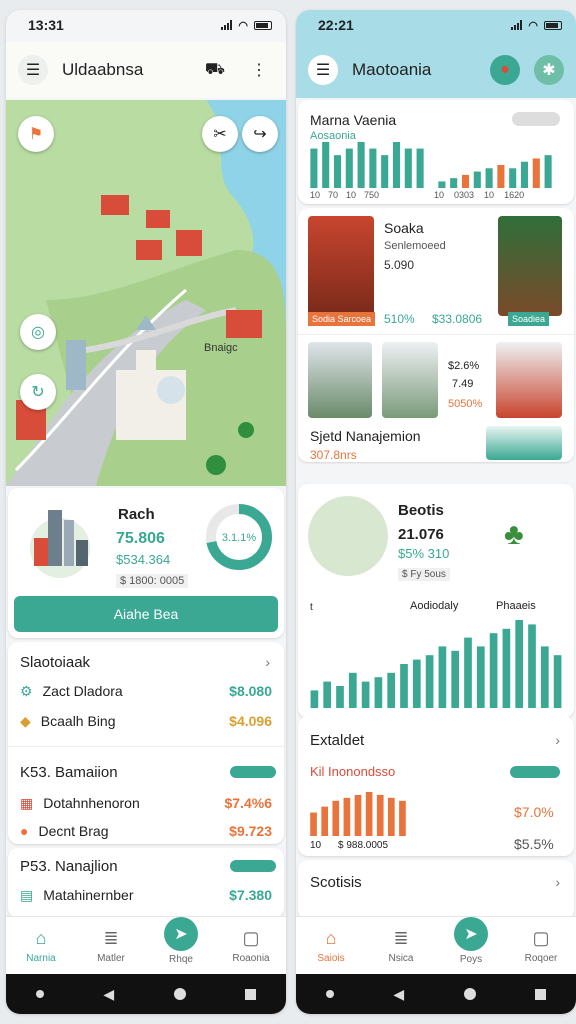 Image resolution: width=576 pixels, height=1024 pixels. Describe the element at coordinates (529, 380) in the screenshot. I see `mosque-photo` at that location.